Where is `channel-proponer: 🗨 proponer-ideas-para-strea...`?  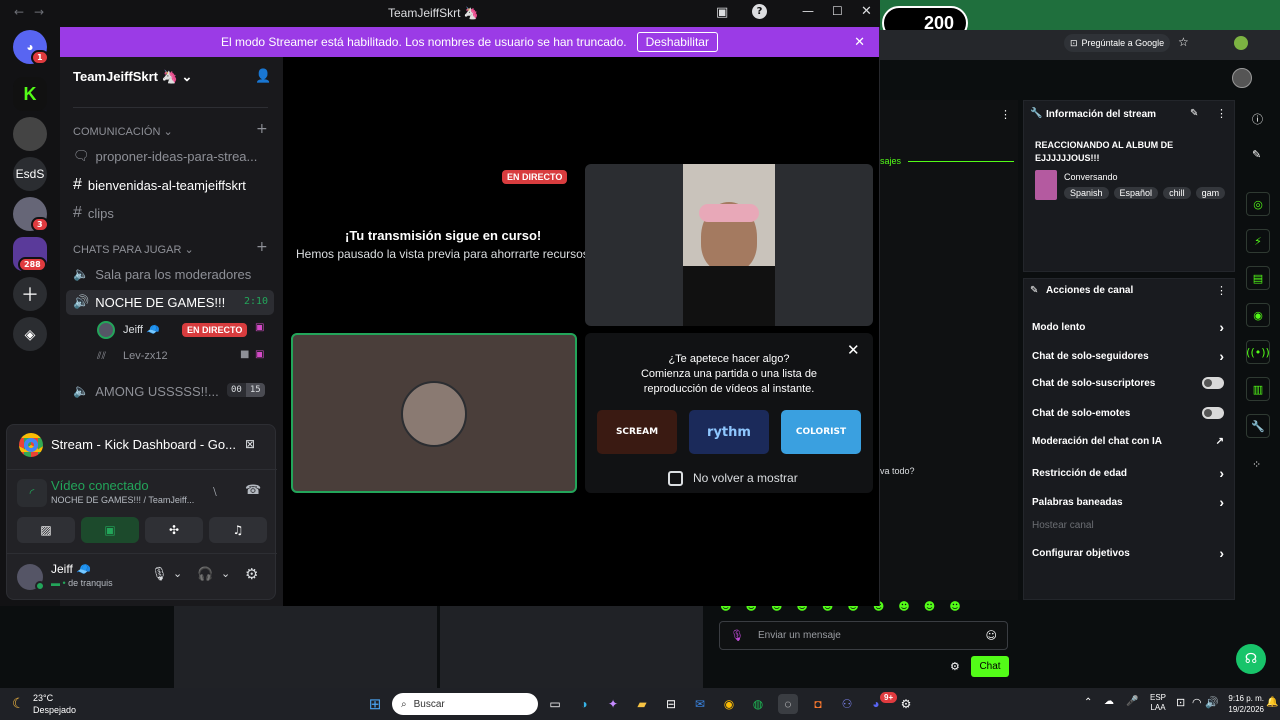 channel-proponer: 🗨 proponer-ideas-para-strea... is located at coordinates (165, 156).